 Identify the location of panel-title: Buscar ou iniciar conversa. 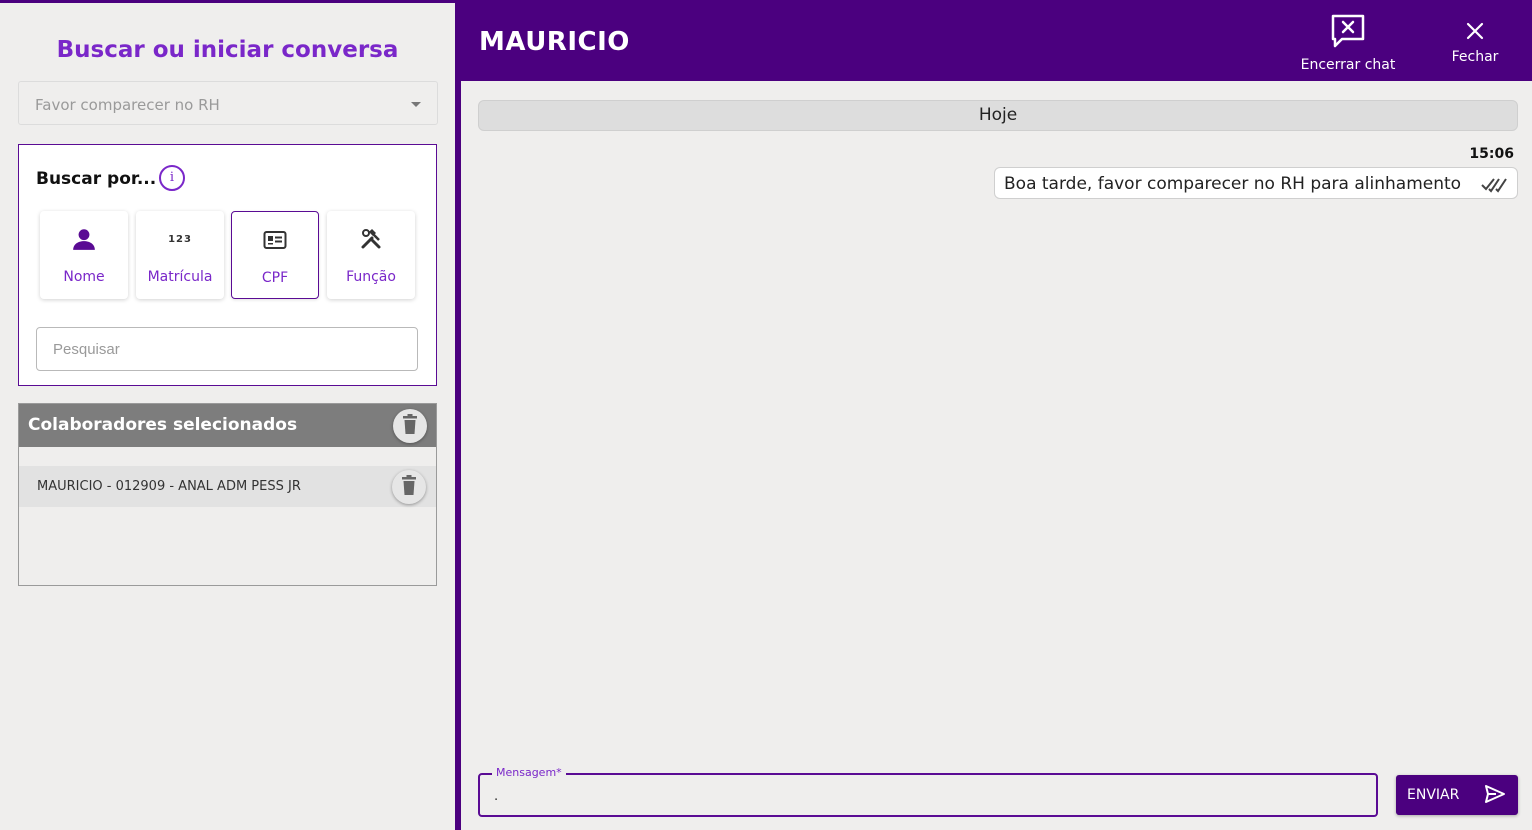
(227, 50).